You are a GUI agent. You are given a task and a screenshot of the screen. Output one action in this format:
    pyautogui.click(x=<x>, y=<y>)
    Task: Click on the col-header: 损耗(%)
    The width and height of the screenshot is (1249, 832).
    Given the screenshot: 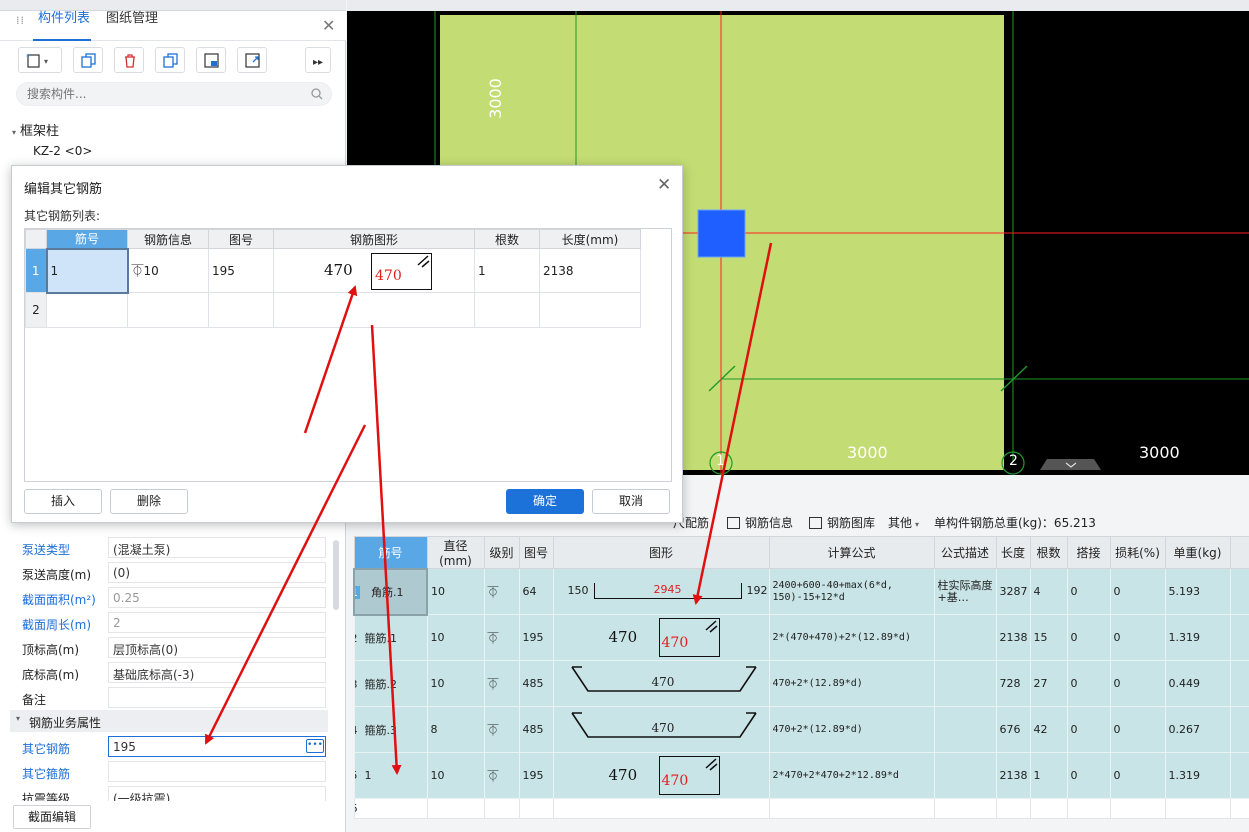 What is the action you would take?
    pyautogui.click(x=1137, y=552)
    